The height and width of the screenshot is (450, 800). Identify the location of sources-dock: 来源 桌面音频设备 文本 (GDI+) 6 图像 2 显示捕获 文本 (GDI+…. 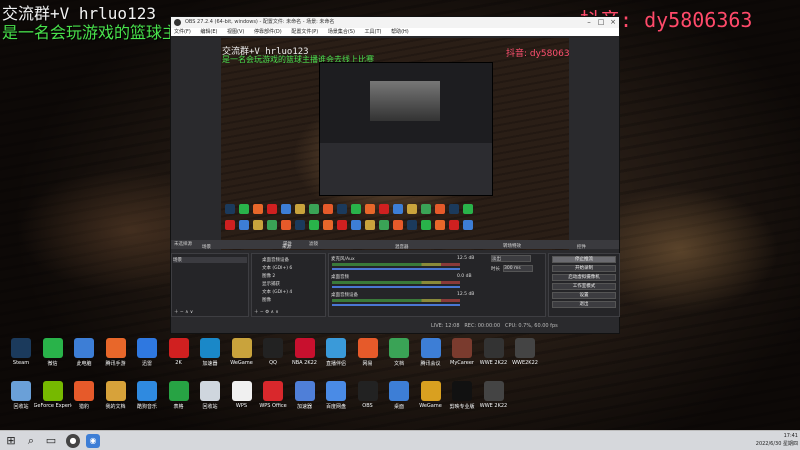
(288, 281).